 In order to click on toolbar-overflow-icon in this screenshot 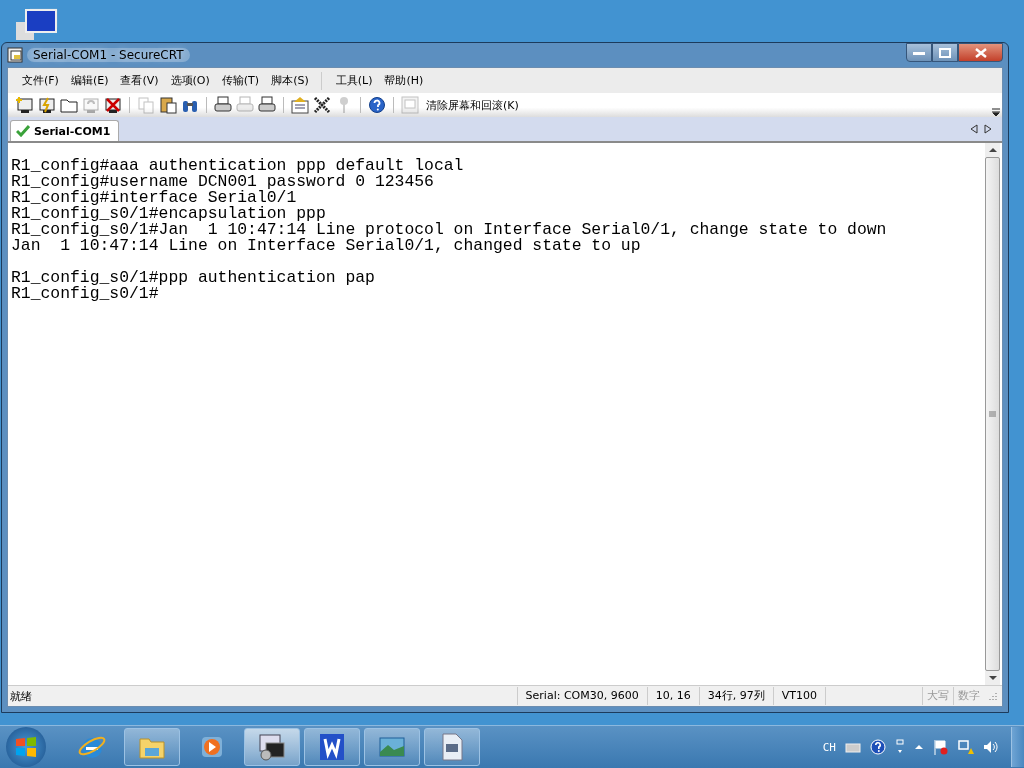, I will do `click(996, 112)`.